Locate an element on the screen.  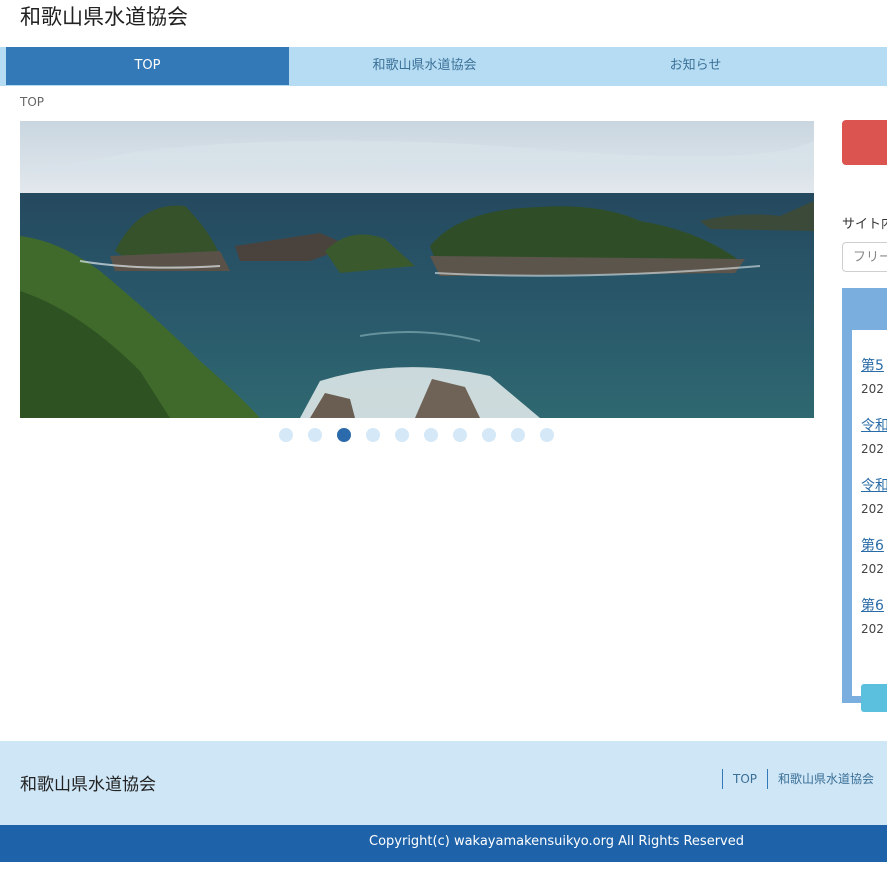
footer: 和歌山県水道協会 TOP 和歌山県水道協会 is located at coordinates (443, 783).